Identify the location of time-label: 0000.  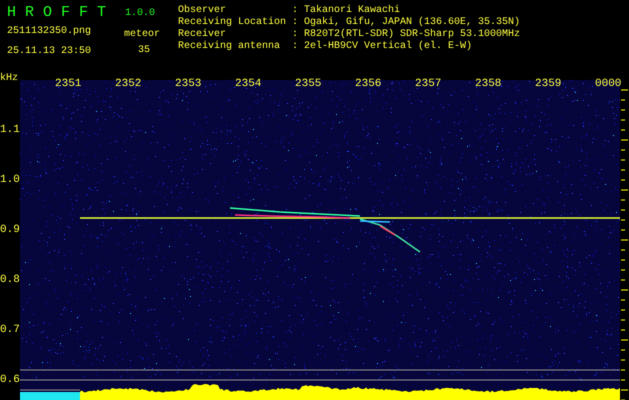
(608, 84).